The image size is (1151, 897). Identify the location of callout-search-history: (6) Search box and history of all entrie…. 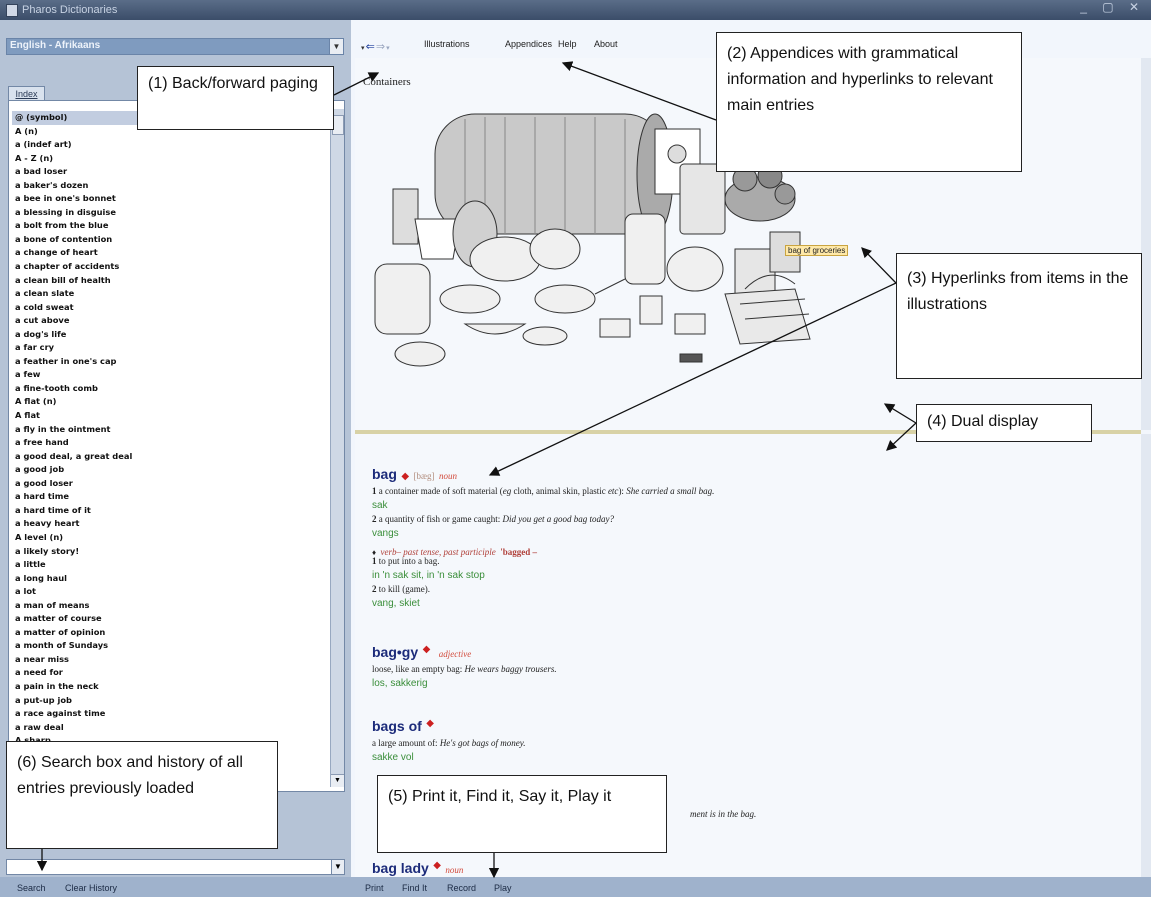
(142, 795).